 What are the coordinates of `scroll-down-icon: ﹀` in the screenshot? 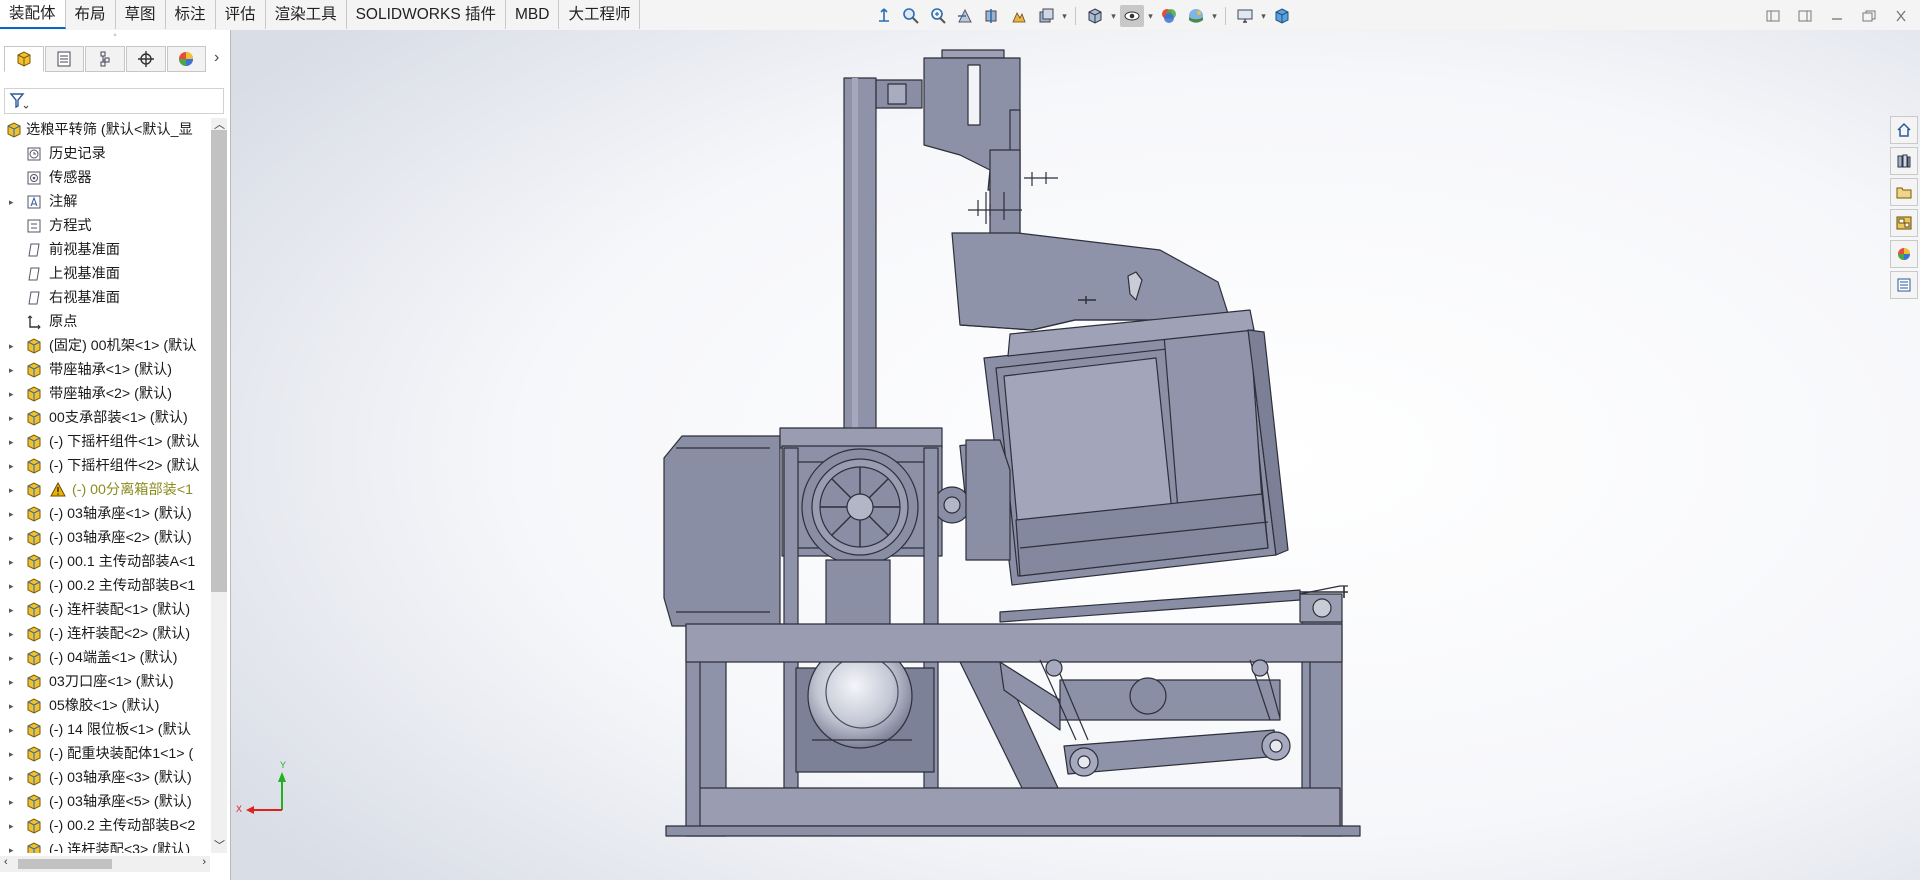 It's located at (219, 845).